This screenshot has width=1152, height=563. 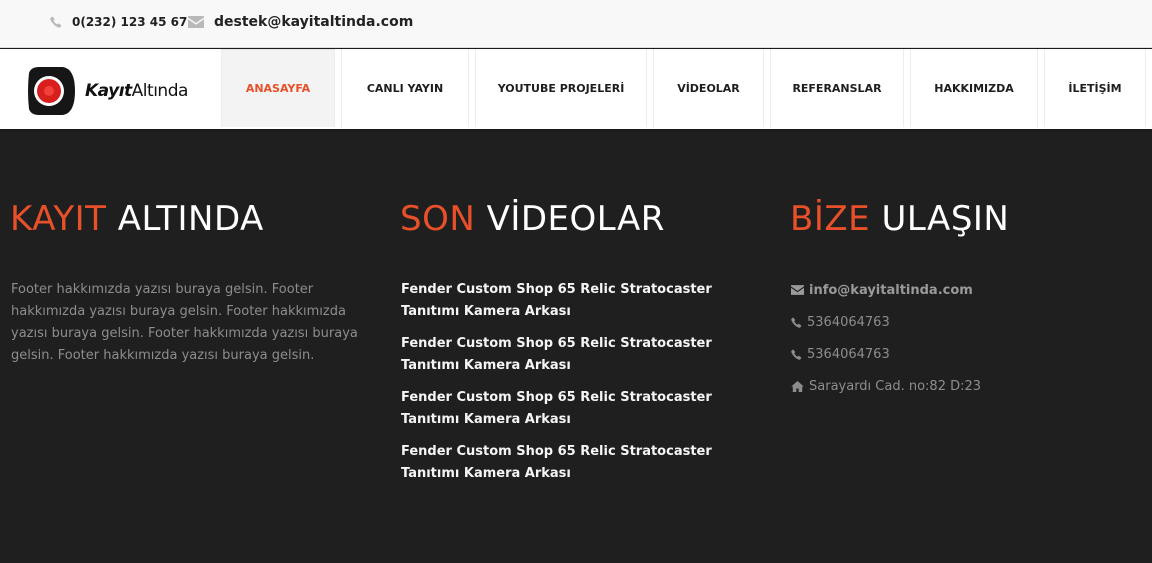 What do you see at coordinates (160, 91) in the screenshot?
I see `logo-text-light: Altında` at bounding box center [160, 91].